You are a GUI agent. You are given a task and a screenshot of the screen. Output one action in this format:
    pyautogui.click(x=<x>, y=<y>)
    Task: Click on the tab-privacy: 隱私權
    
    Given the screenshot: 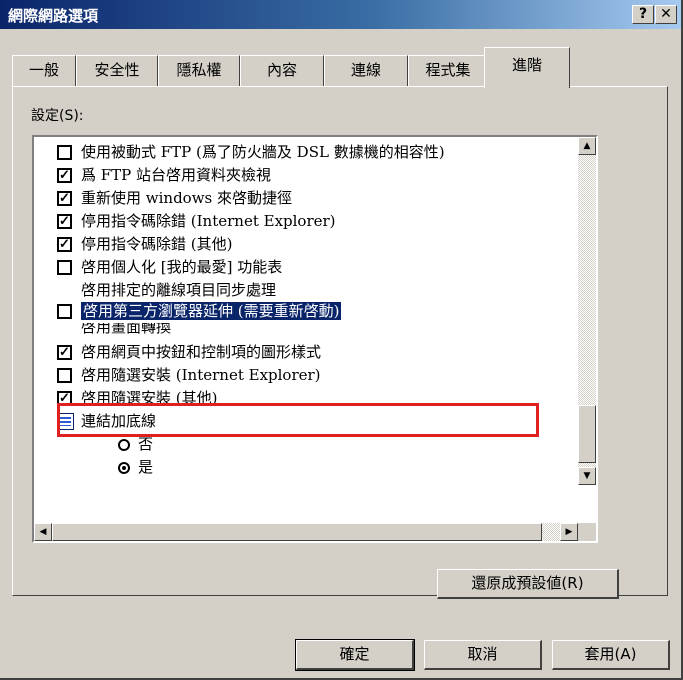 What is the action you would take?
    pyautogui.click(x=199, y=71)
    